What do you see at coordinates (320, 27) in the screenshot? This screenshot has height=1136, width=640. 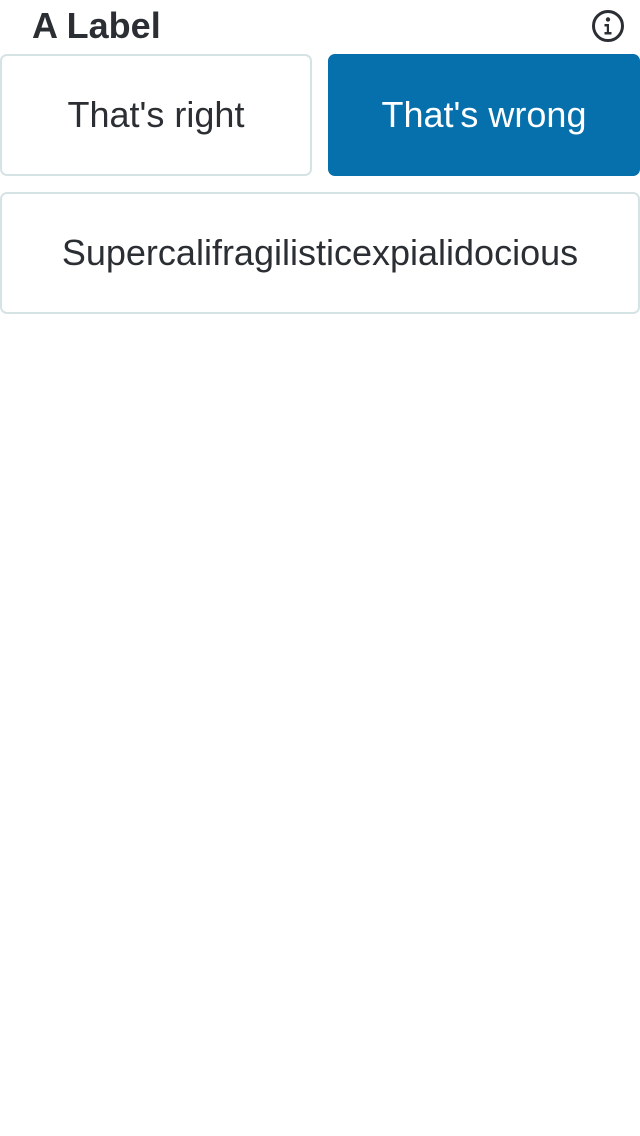 I see `question-header: A Label` at bounding box center [320, 27].